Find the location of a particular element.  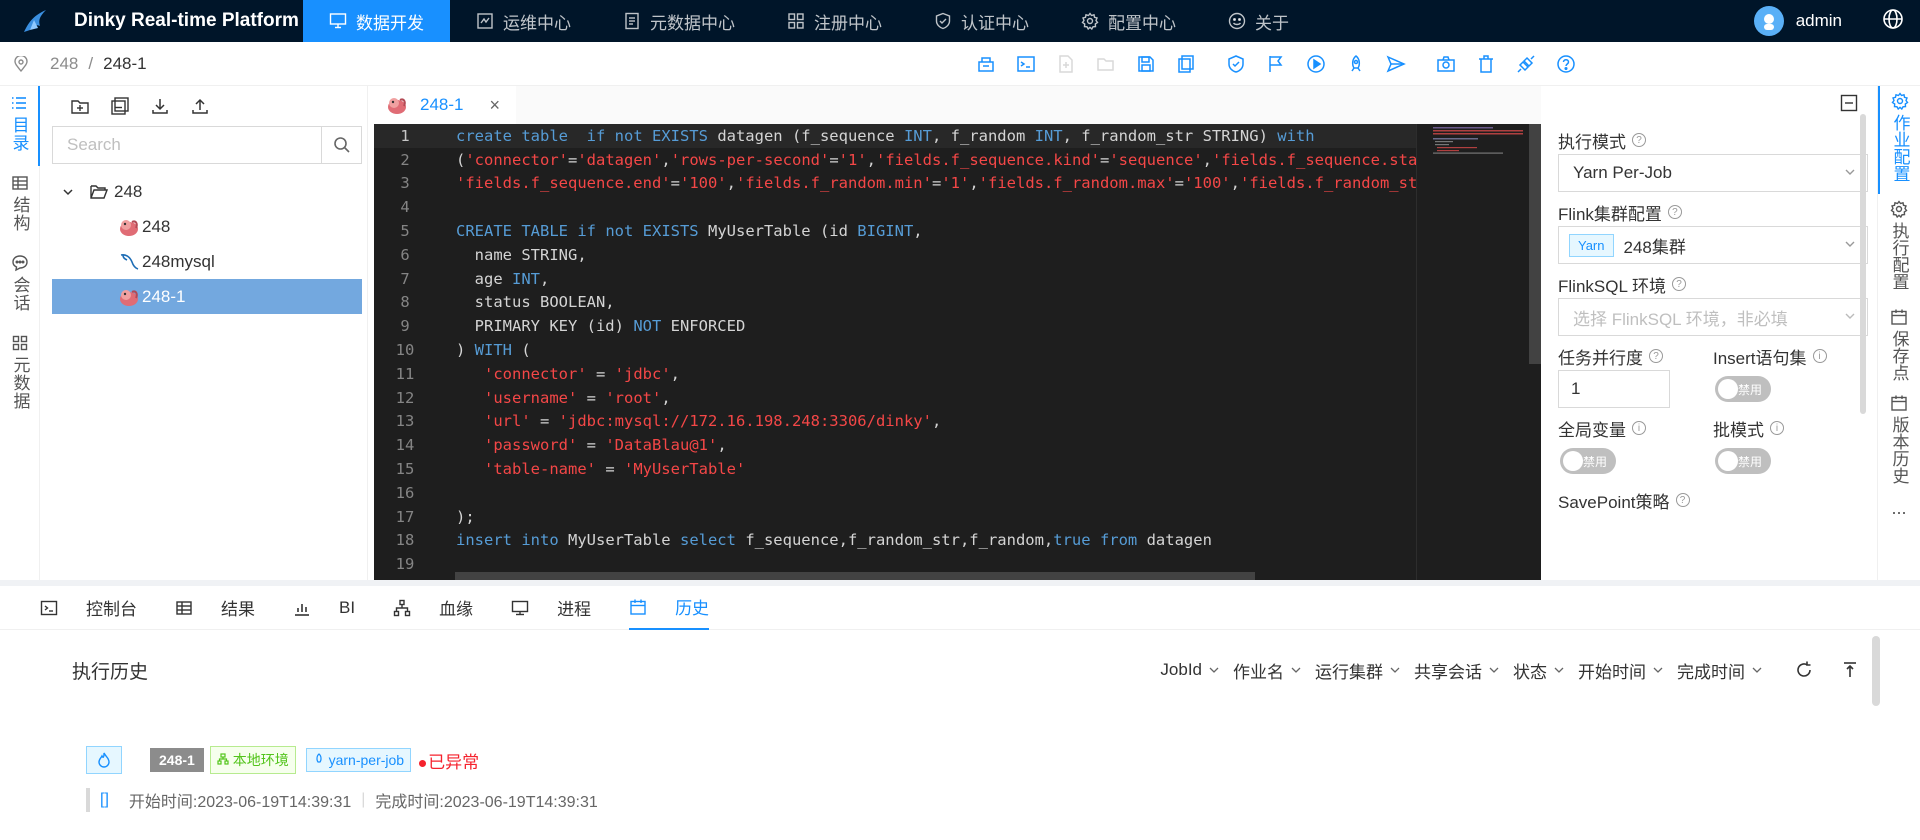

filter-dropdown: 作业名 is located at coordinates (1267, 670).